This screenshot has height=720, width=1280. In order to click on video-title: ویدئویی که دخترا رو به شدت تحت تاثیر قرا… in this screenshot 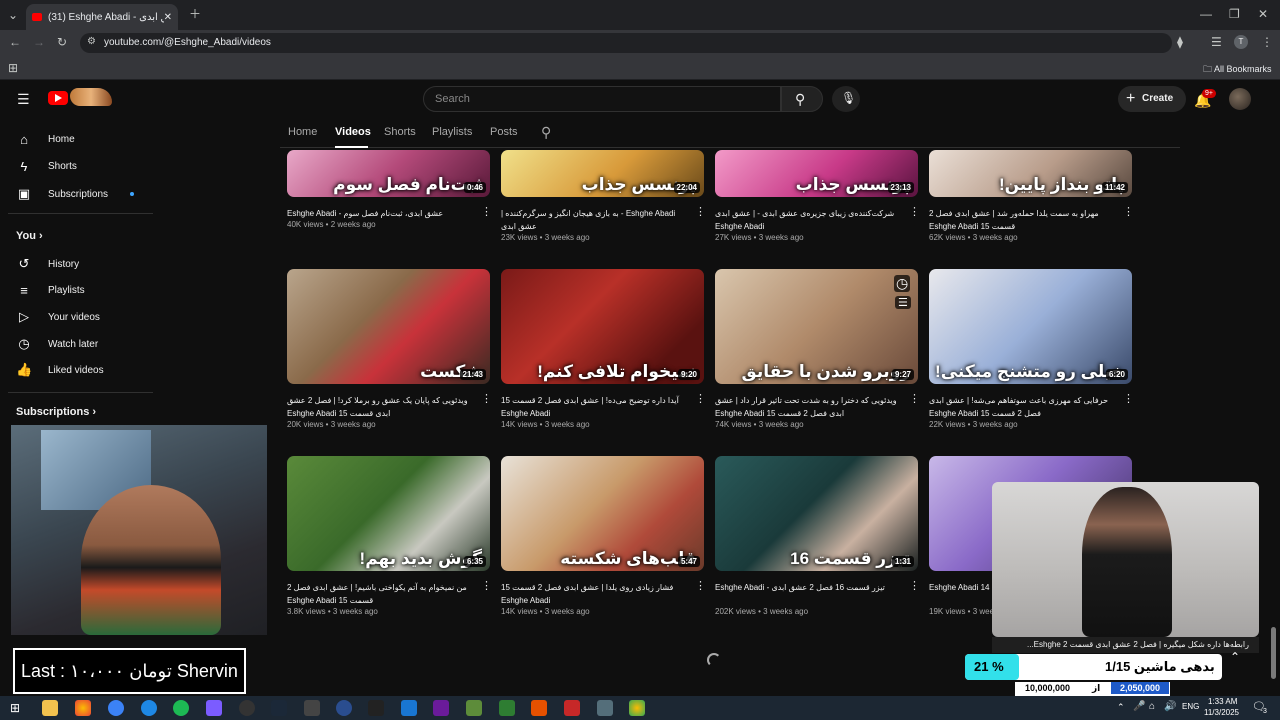, I will do `click(810, 407)`.